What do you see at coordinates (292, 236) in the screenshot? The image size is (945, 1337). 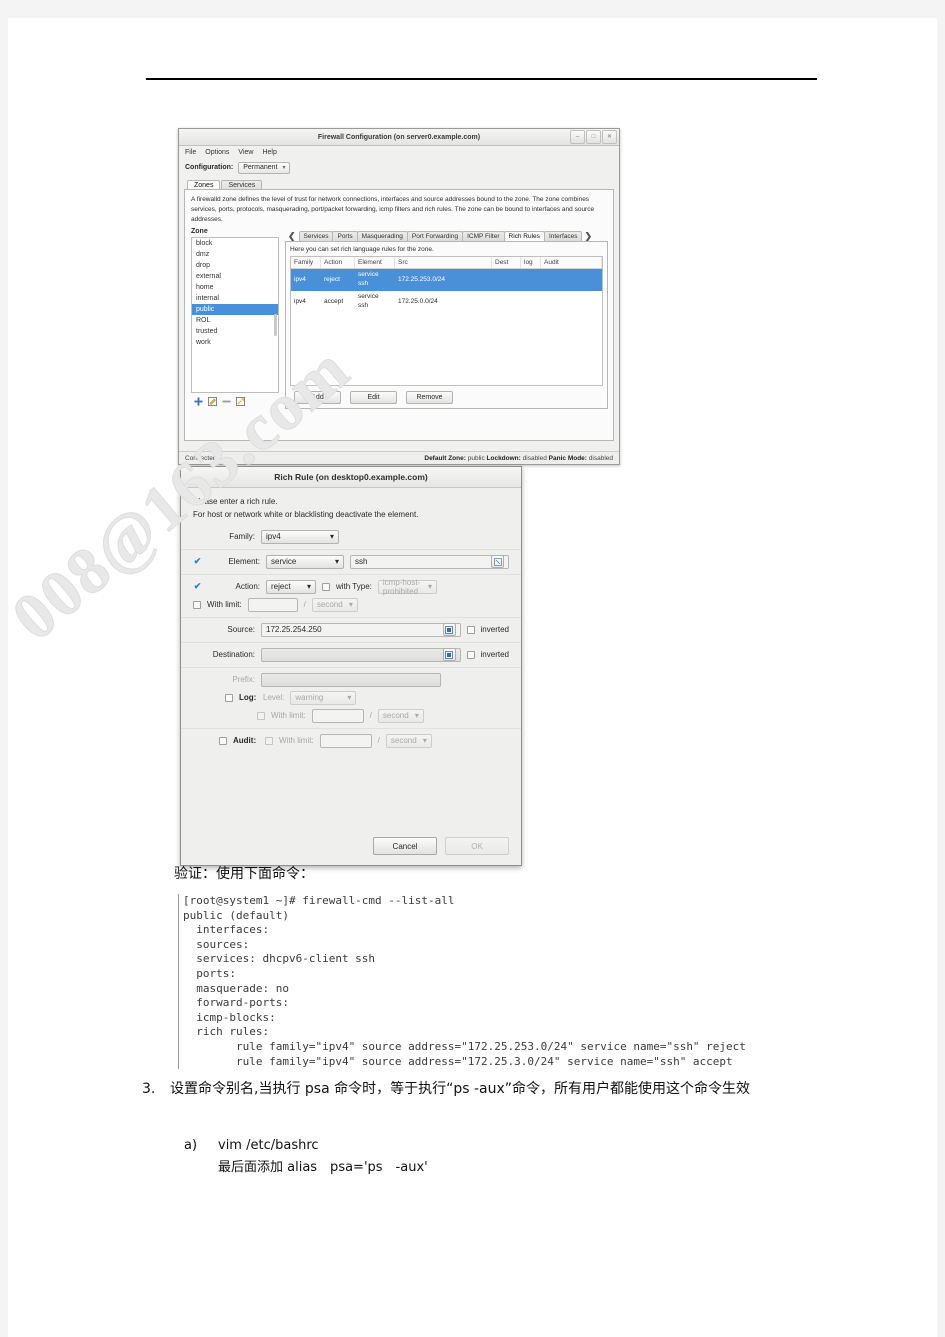 I see `chevron-left-icon: ❮` at bounding box center [292, 236].